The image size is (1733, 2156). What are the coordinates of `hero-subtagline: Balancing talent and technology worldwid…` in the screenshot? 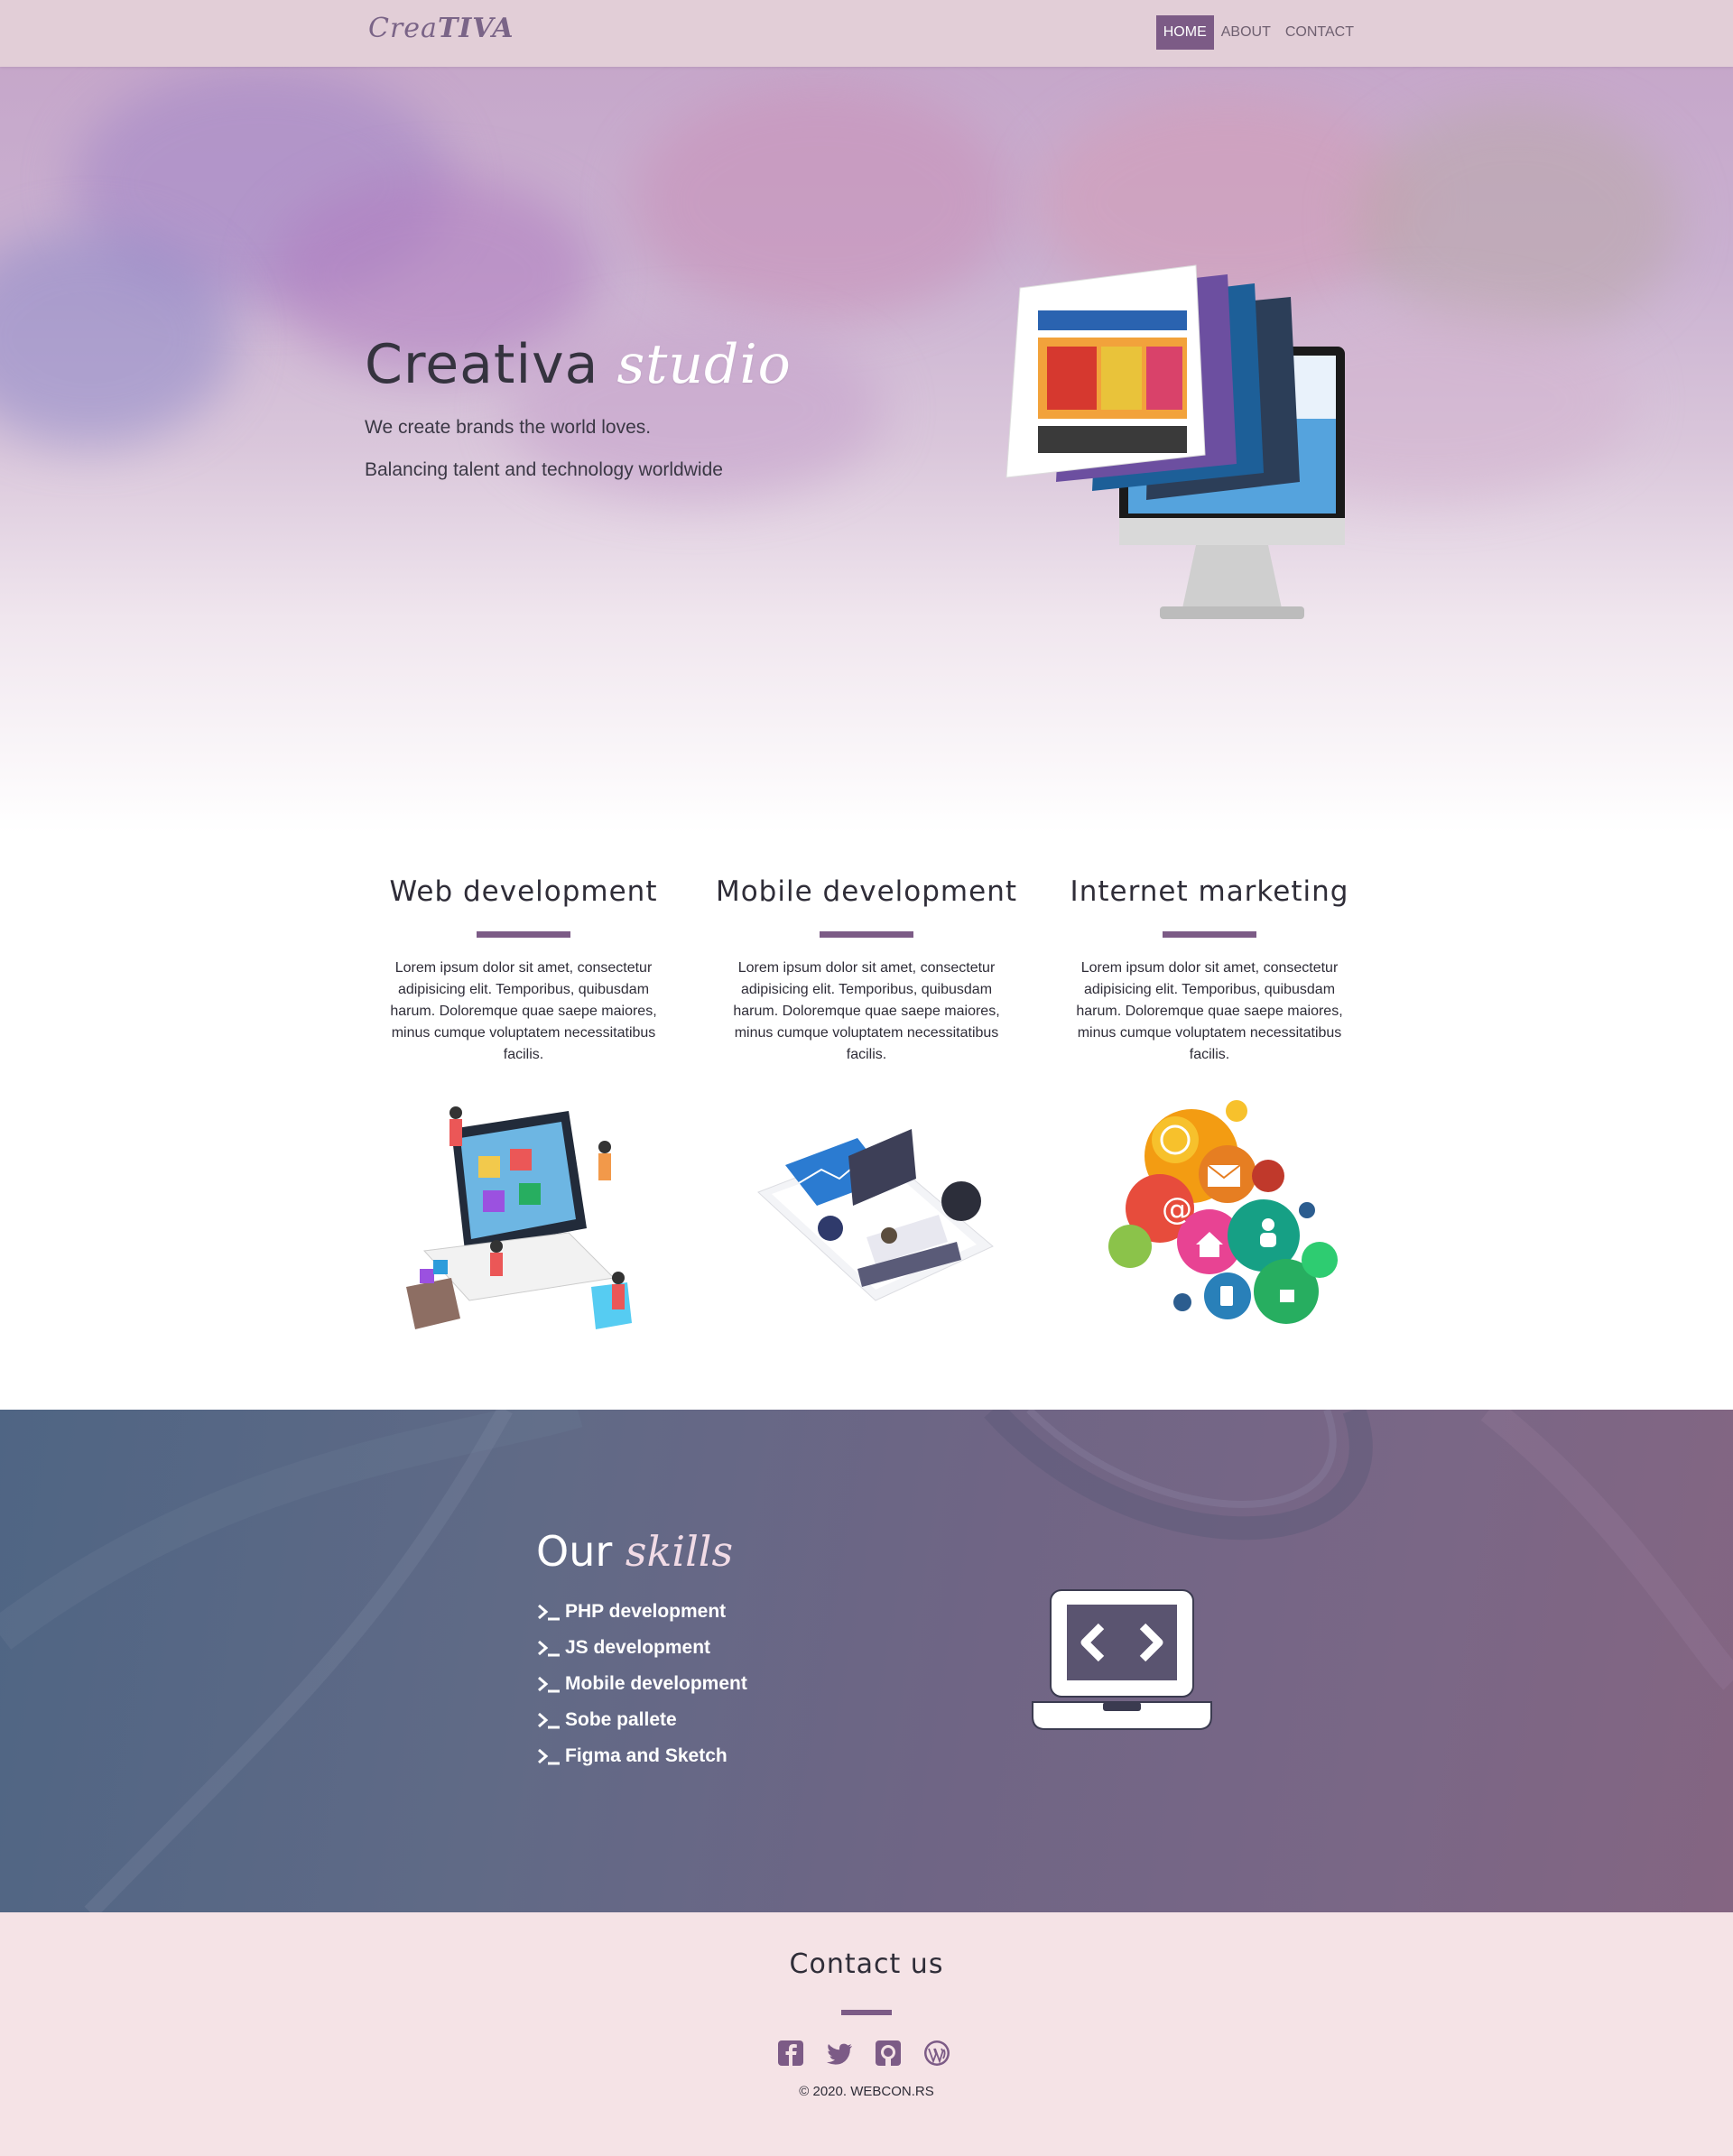 It's located at (544, 469).